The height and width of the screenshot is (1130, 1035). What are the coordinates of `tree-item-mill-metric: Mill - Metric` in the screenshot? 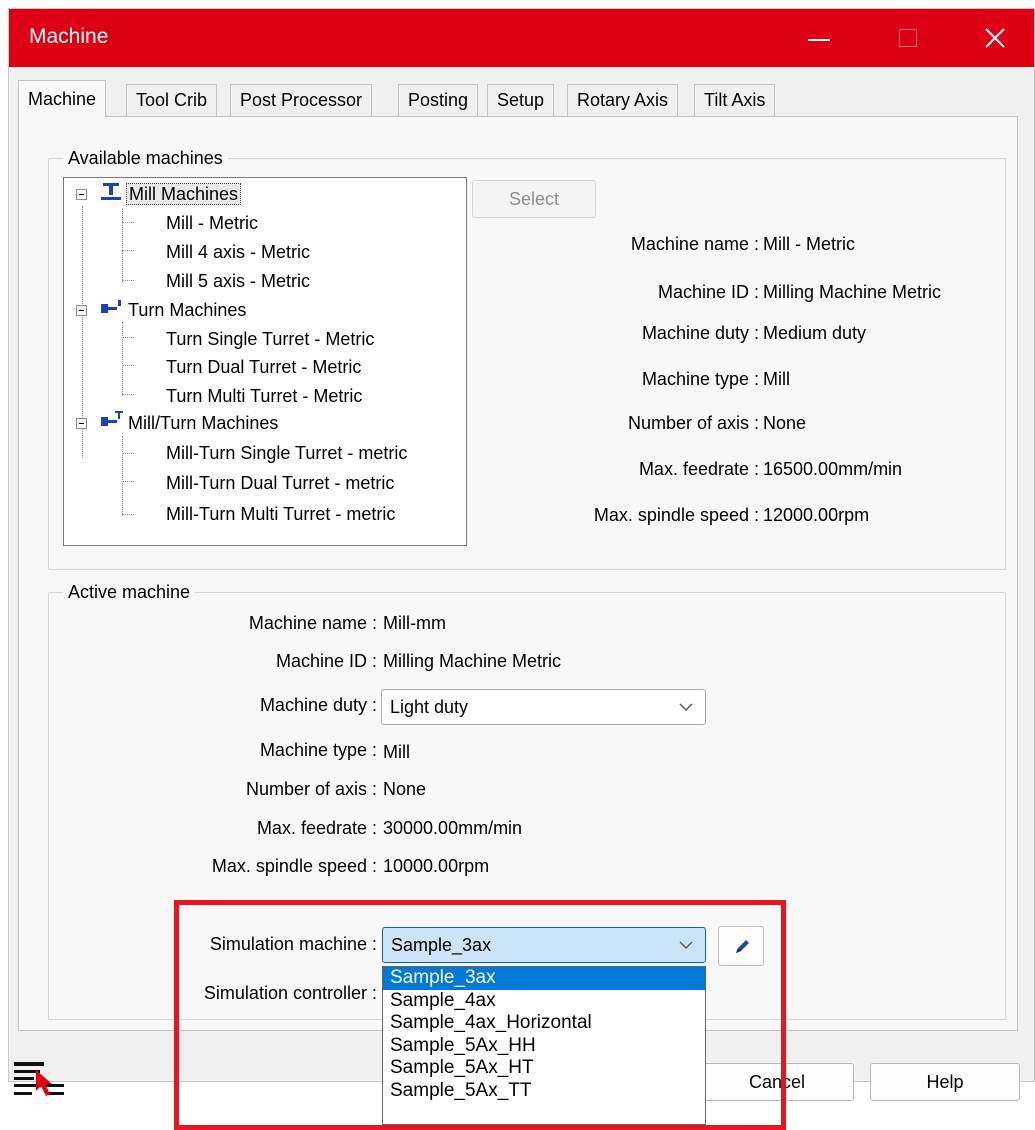 It's located at (212, 223).